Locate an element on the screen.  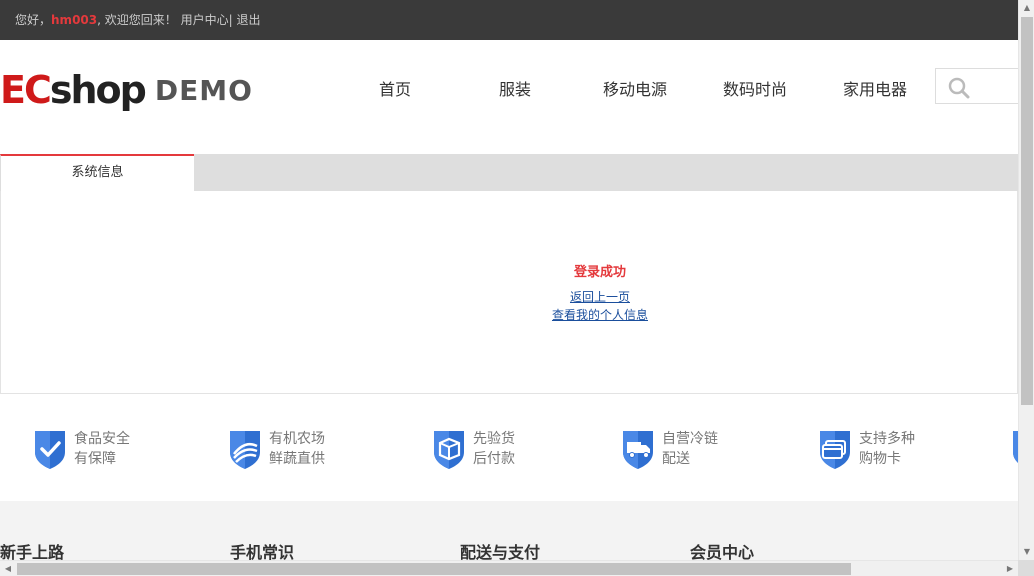
scroll-left-icon: ◀ is located at coordinates (8, 568).